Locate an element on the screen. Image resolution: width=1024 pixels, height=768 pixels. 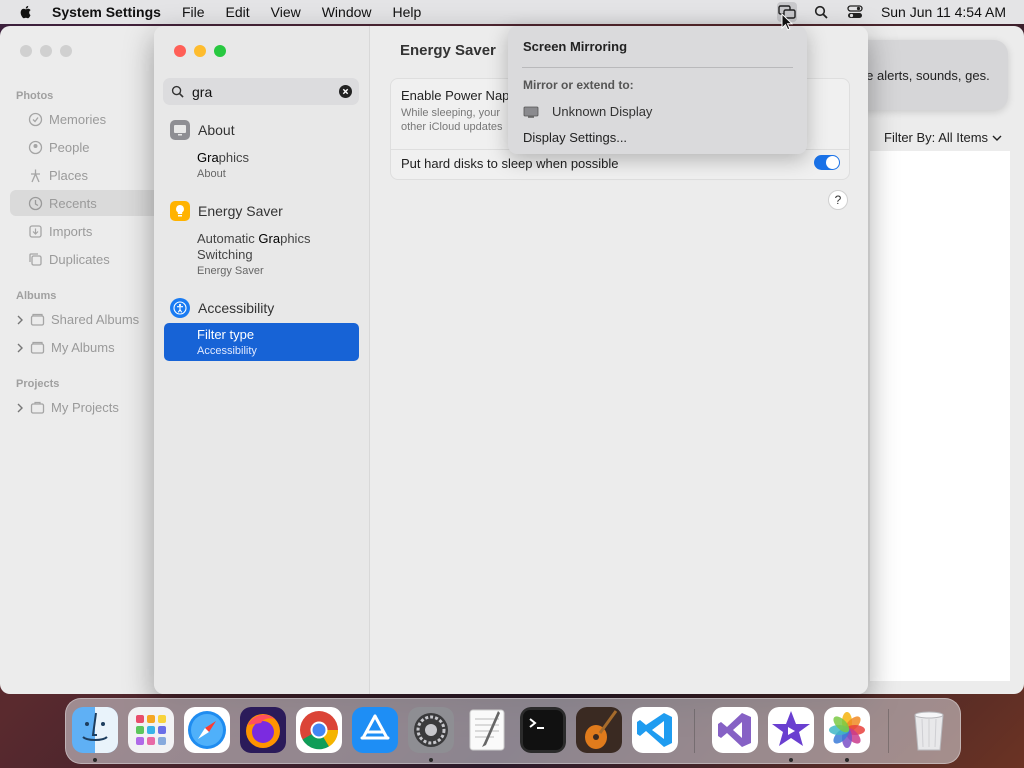
search-result-graphics-about: Graphics About is located at coordinates (223, 166).